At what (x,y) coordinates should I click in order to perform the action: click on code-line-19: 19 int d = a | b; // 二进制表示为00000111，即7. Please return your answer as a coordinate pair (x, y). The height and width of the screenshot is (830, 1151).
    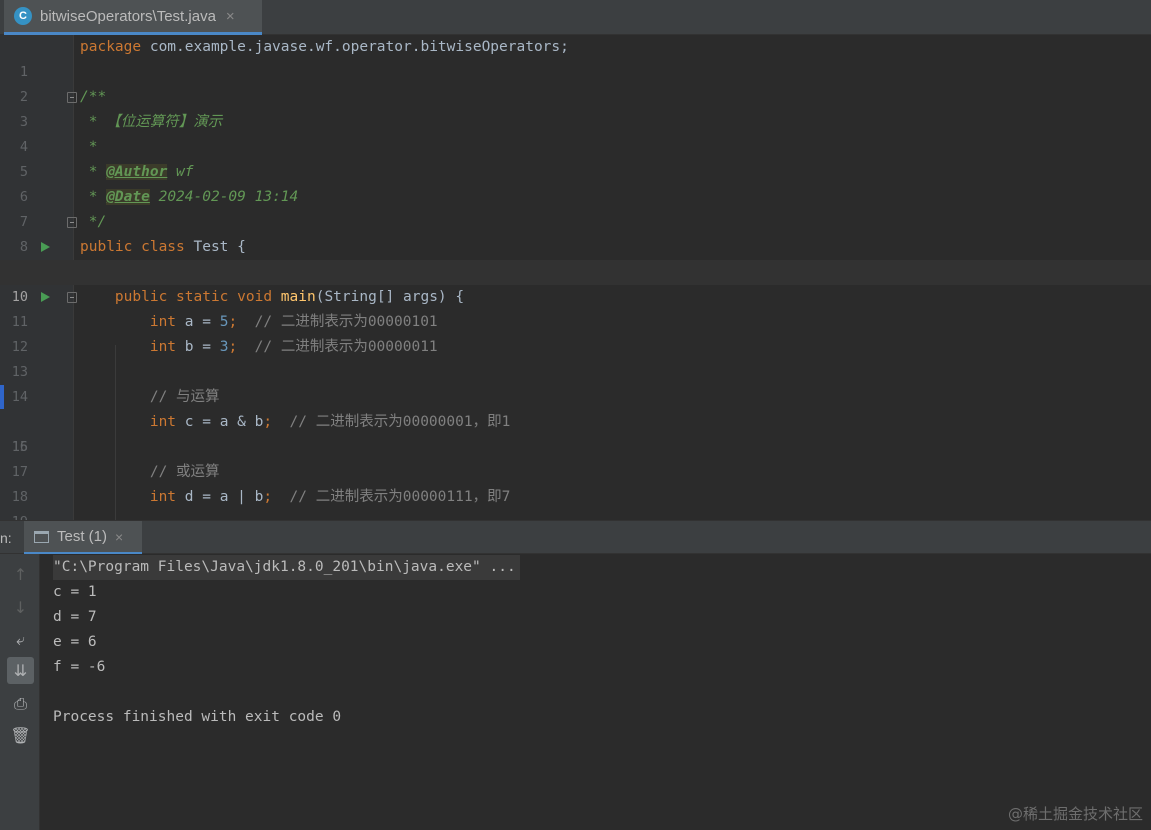
    Looking at the image, I should click on (575, 502).